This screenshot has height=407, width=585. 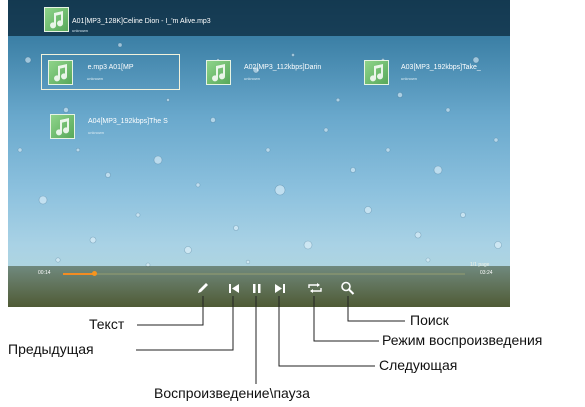 What do you see at coordinates (232, 393) in the screenshot?
I see `callout-play-pause: Воспроизведение\пауза` at bounding box center [232, 393].